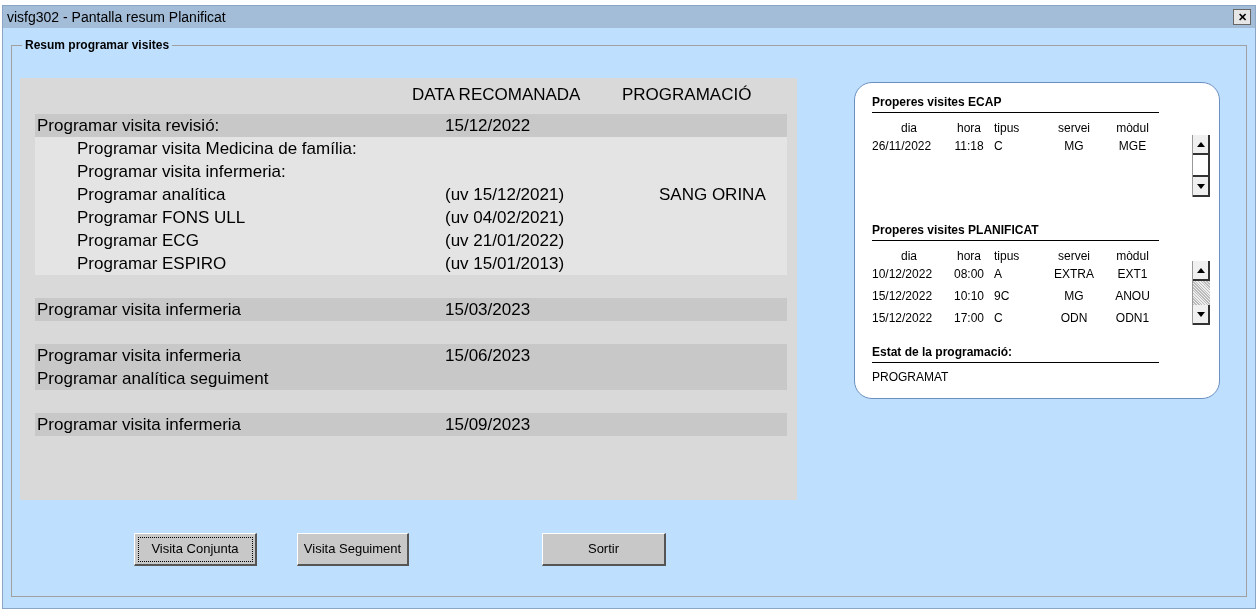 Image resolution: width=1258 pixels, height=615 pixels. What do you see at coordinates (505, 217) in the screenshot?
I see `recommended-date: (uv 04/02/2021)` at bounding box center [505, 217].